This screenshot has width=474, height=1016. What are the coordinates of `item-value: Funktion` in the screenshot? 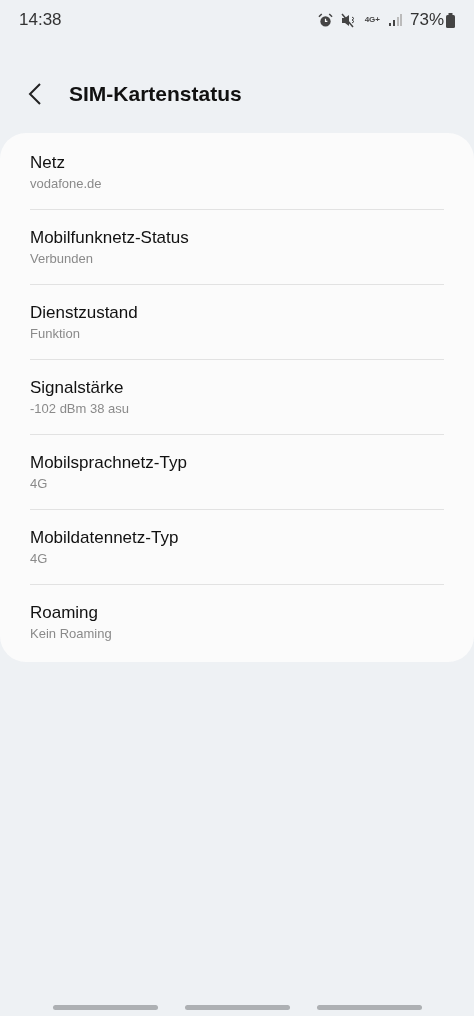 It's located at (55, 333).